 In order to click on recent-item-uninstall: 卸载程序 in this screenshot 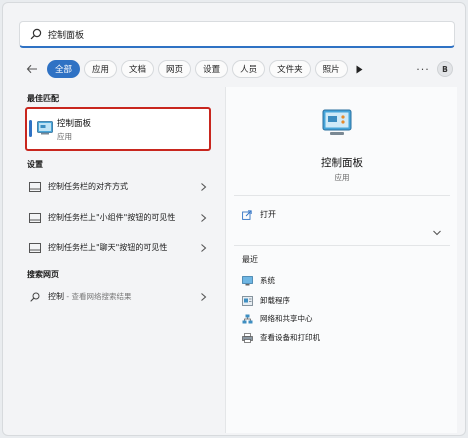, I will do `click(266, 300)`.